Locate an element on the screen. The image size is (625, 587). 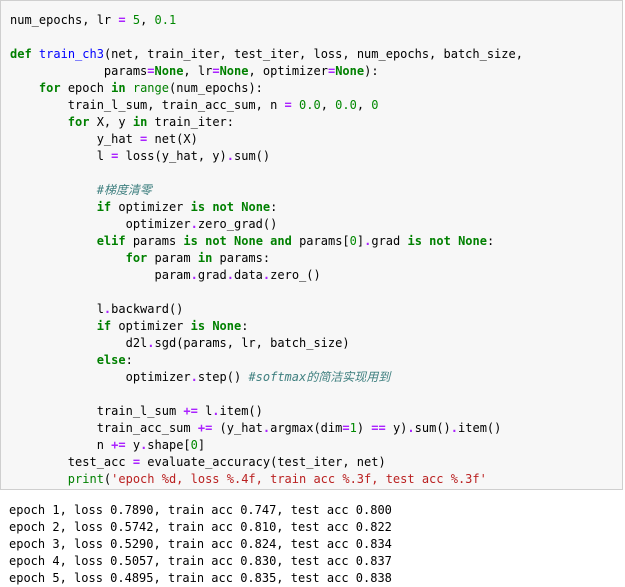
code-token-plain: params is located at coordinates (79, 71).